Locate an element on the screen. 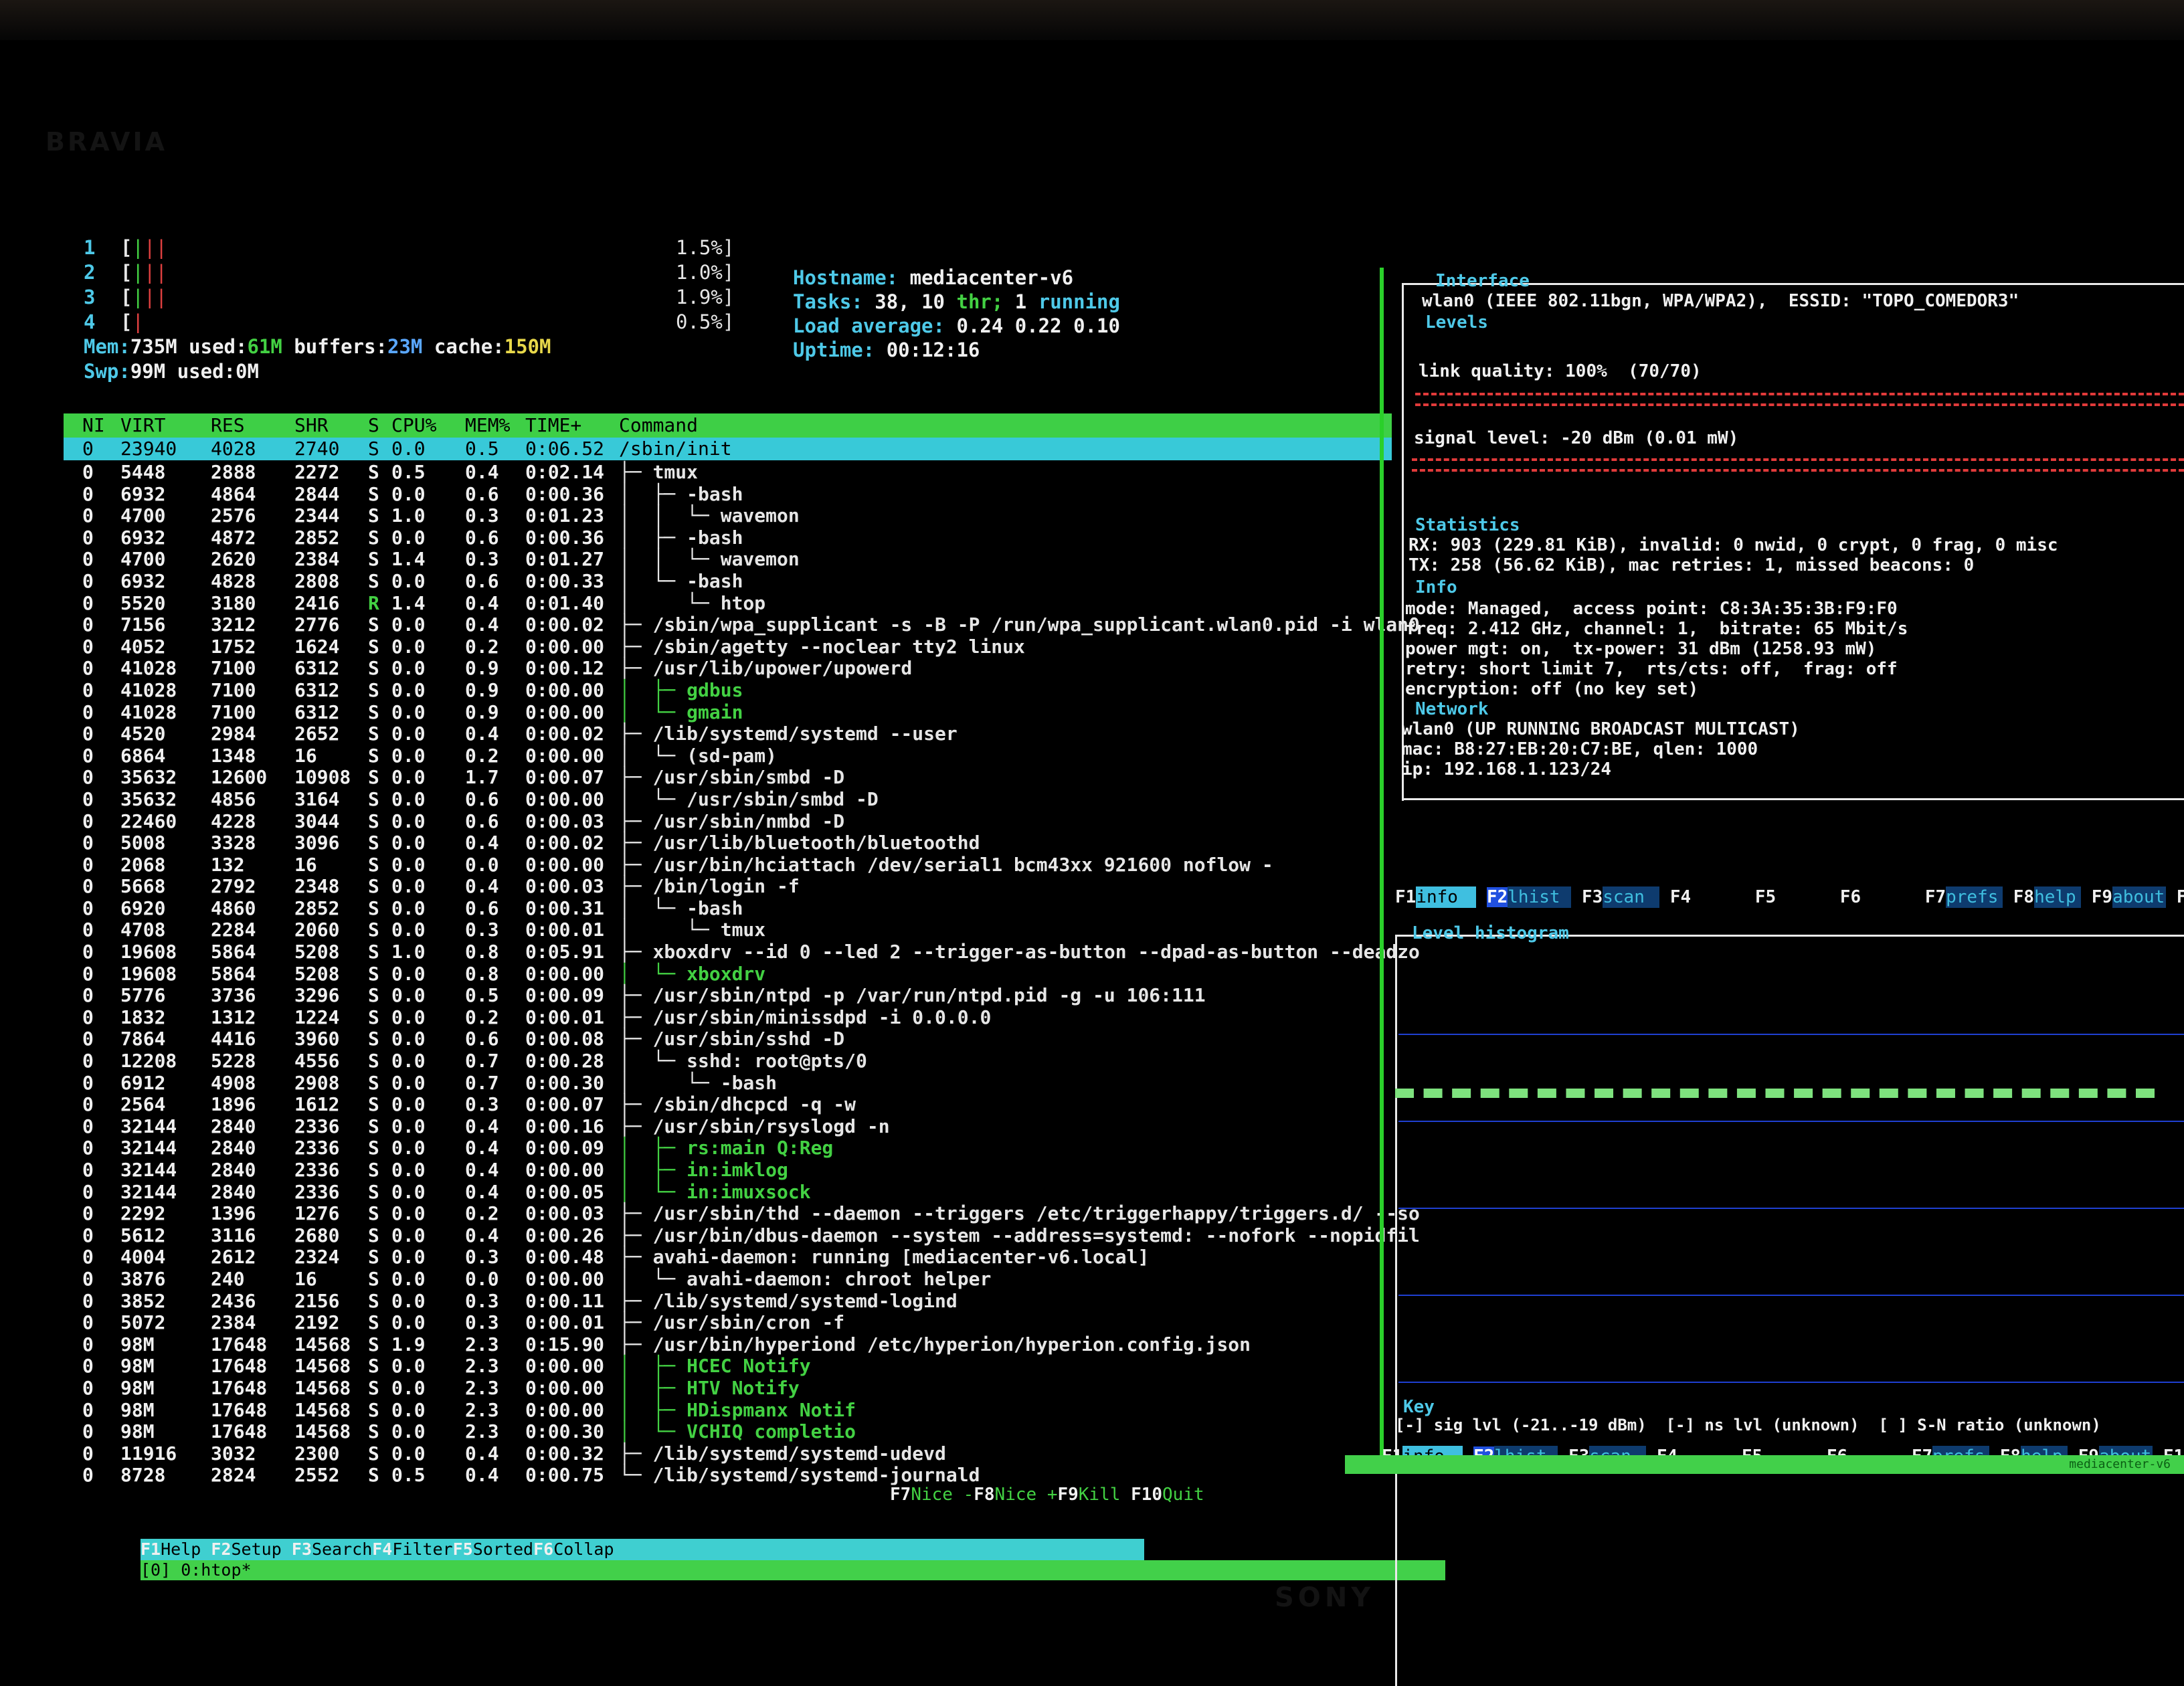  fn-key-f7: F7 is located at coordinates (1935, 897).